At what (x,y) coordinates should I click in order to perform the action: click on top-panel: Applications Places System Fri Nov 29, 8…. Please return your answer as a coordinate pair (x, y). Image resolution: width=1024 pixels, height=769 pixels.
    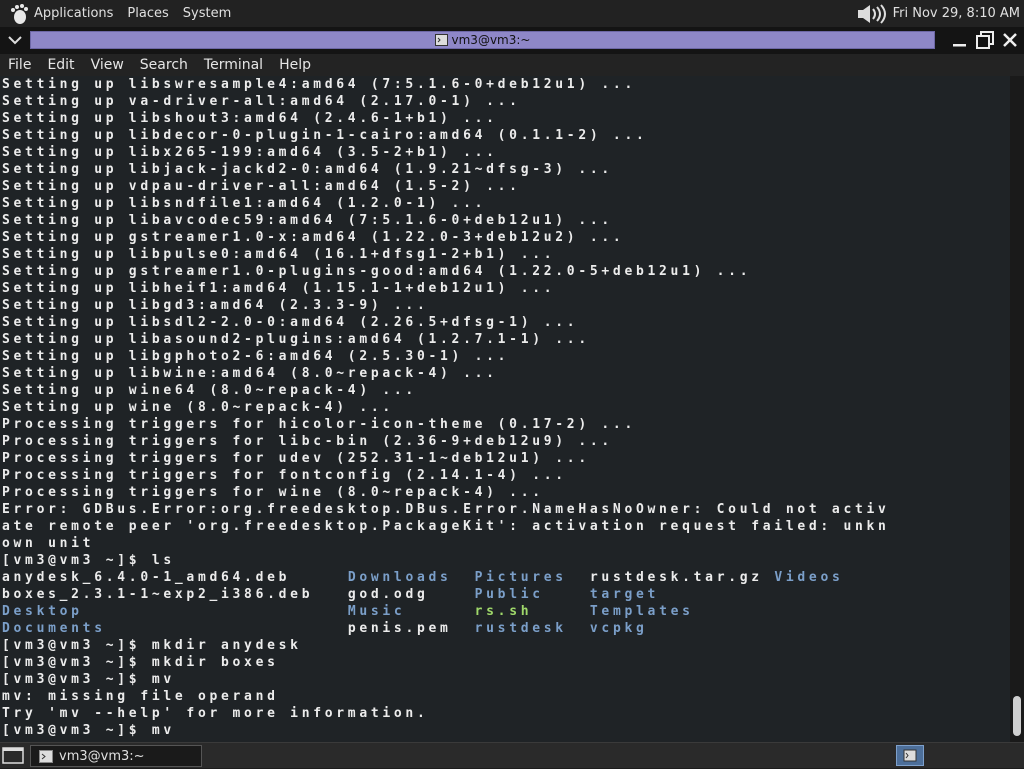
    Looking at the image, I should click on (512, 13).